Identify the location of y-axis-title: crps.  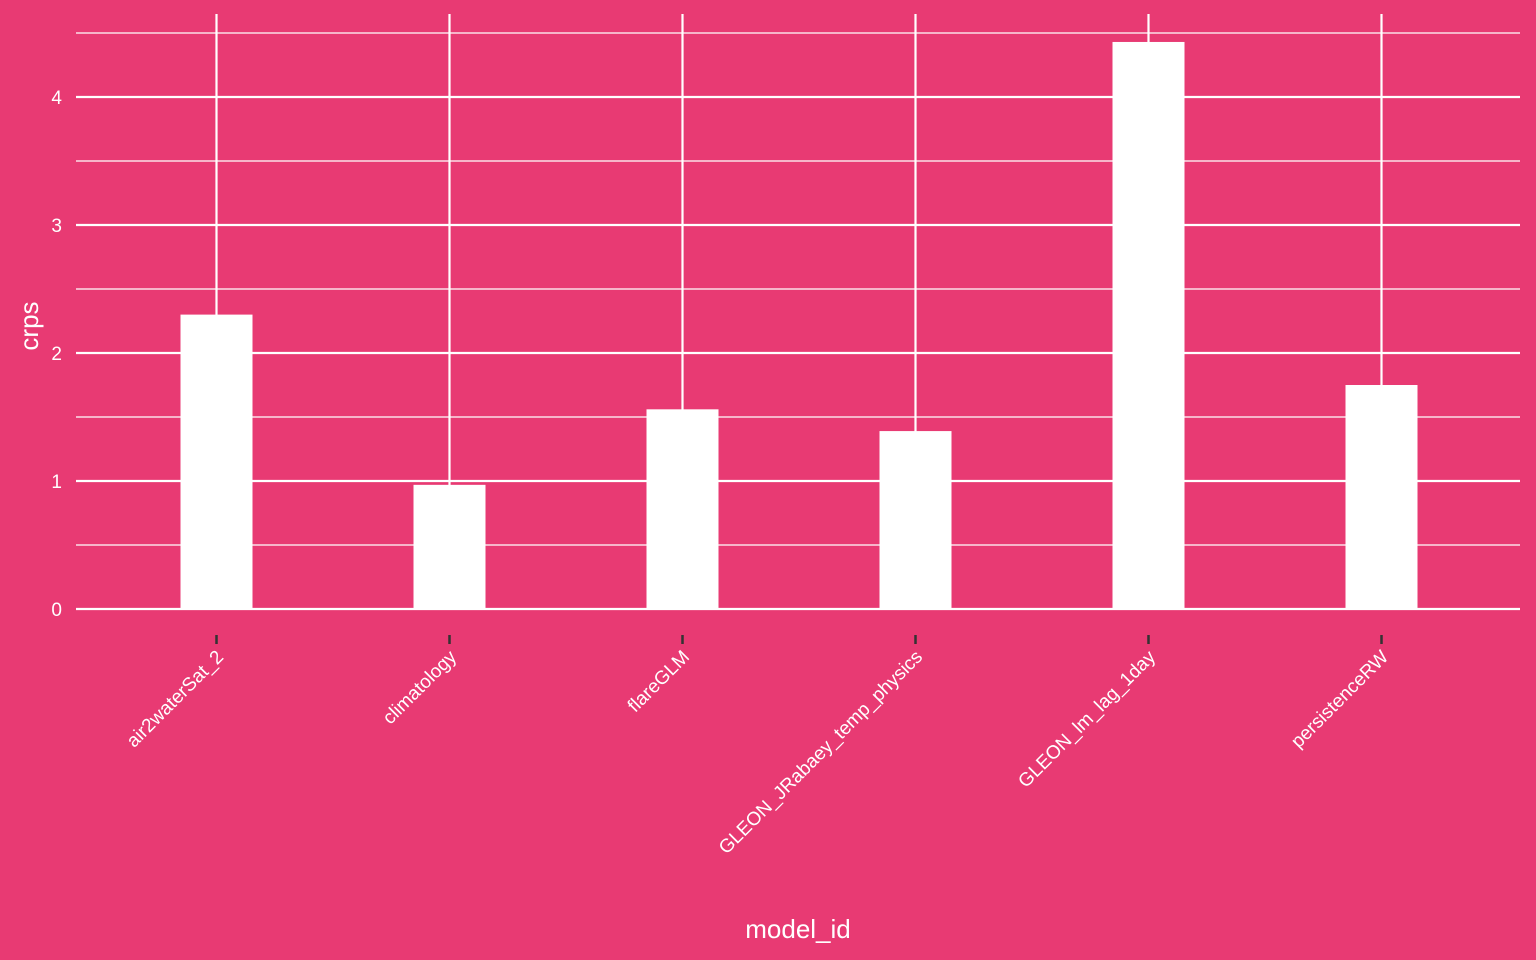
(29, 325).